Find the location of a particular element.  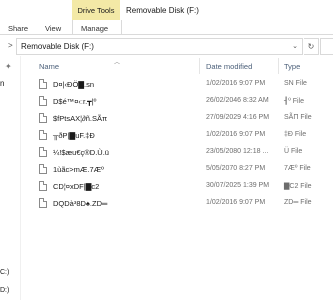

file-row: ╥ðP|▇uF.‡Ð 1/02/2016 9:07 PM ‡Ð File is located at coordinates (177, 137).